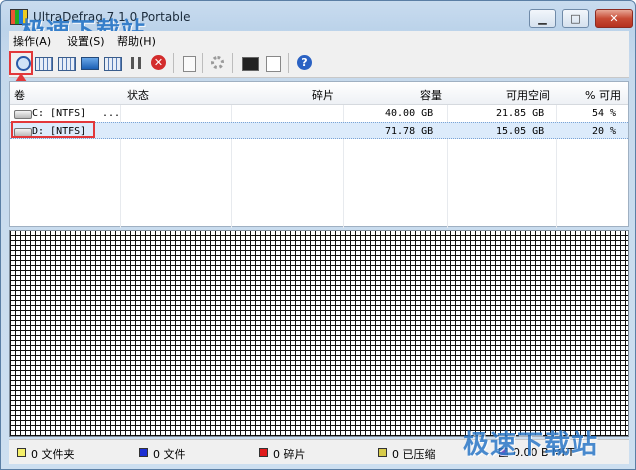 The width and height of the screenshot is (636, 470). What do you see at coordinates (604, 113) in the screenshot?
I see `cell-percent: 54 %` at bounding box center [604, 113].